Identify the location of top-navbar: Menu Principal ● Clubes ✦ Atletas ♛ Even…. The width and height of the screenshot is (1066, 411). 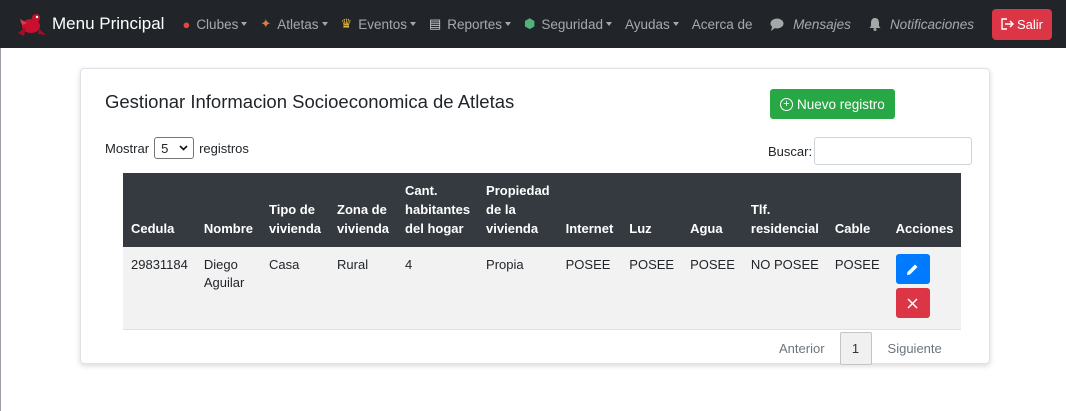
(533, 24).